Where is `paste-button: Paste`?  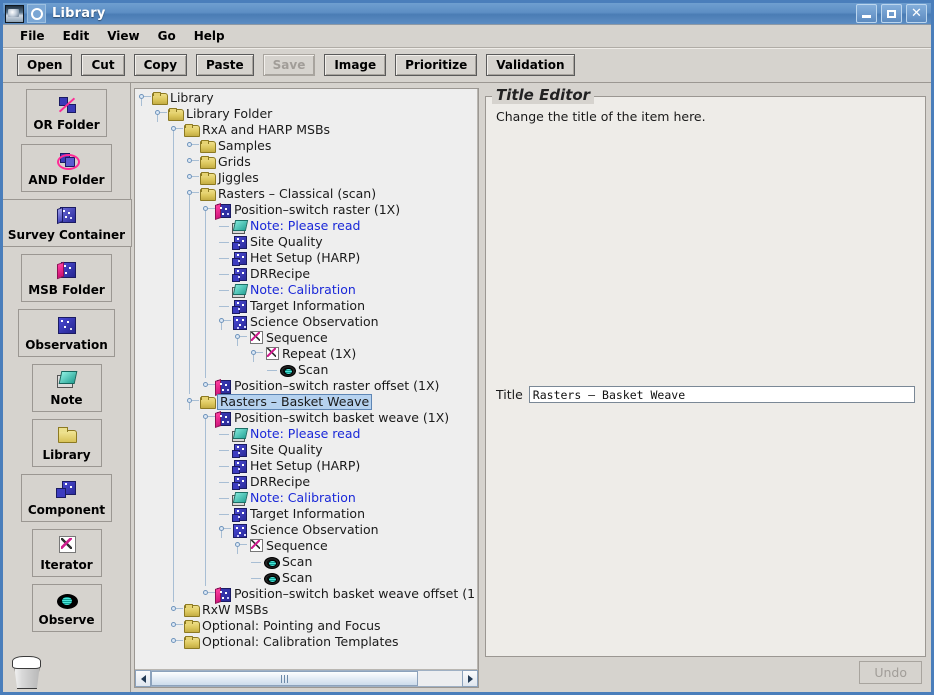
paste-button: Paste is located at coordinates (225, 65).